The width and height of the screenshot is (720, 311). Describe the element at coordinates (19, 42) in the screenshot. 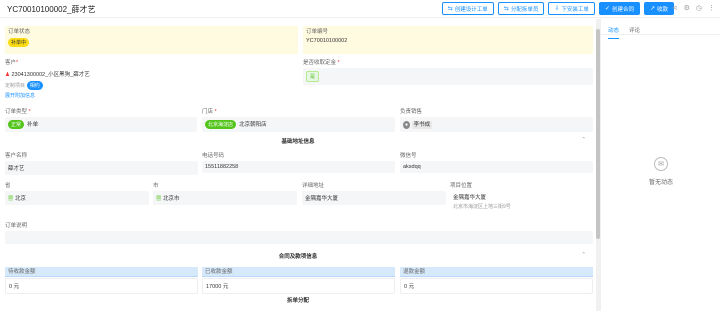

I see `status-badge: 补单中` at that location.